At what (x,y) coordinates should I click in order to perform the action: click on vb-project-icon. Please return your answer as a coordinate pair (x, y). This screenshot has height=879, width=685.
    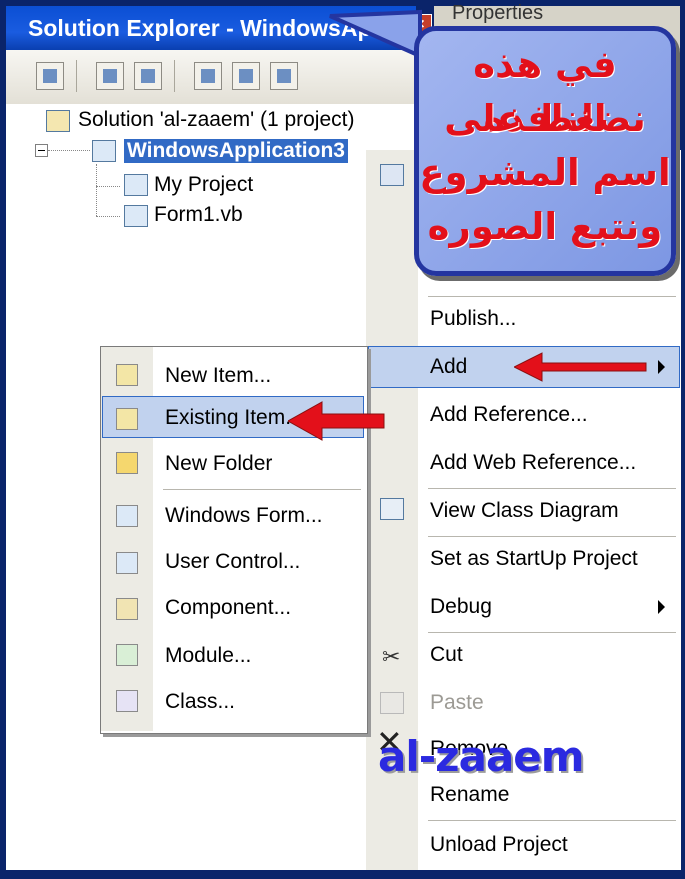
    Looking at the image, I should click on (104, 151).